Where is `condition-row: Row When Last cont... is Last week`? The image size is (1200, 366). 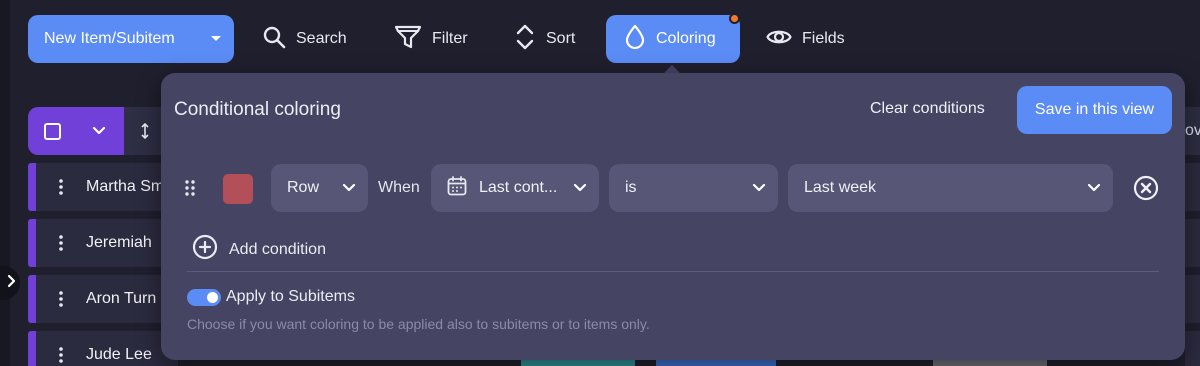 condition-row: Row When Last cont... is Last week is located at coordinates (673, 188).